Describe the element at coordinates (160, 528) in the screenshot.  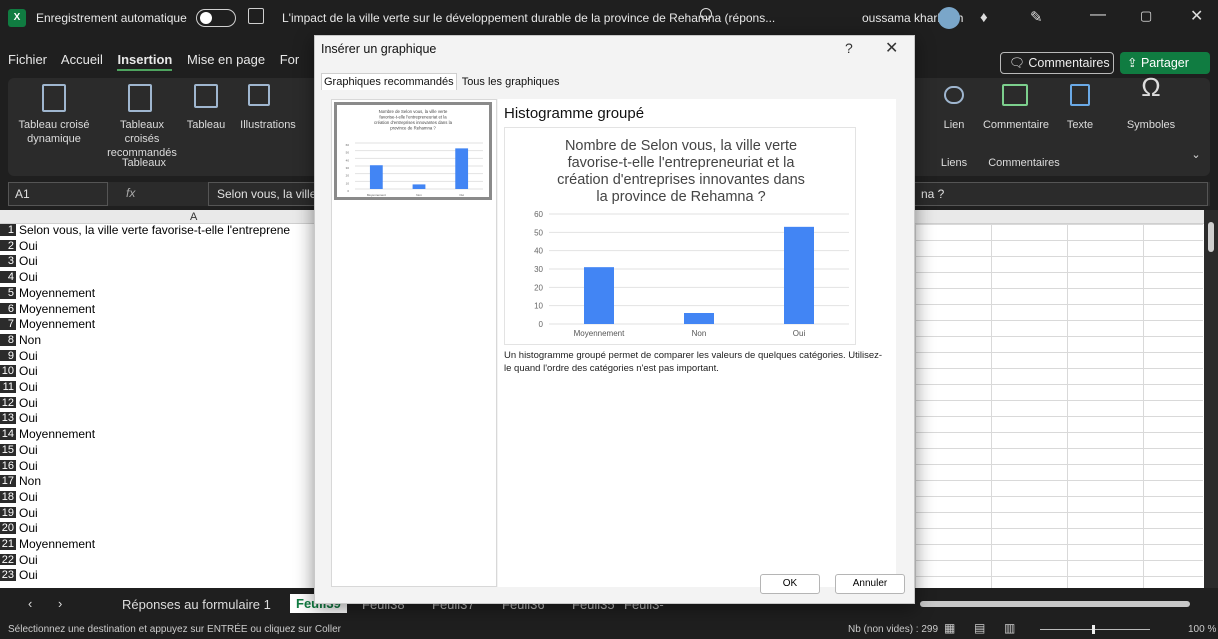
I see `table-row: 20 Oui` at that location.